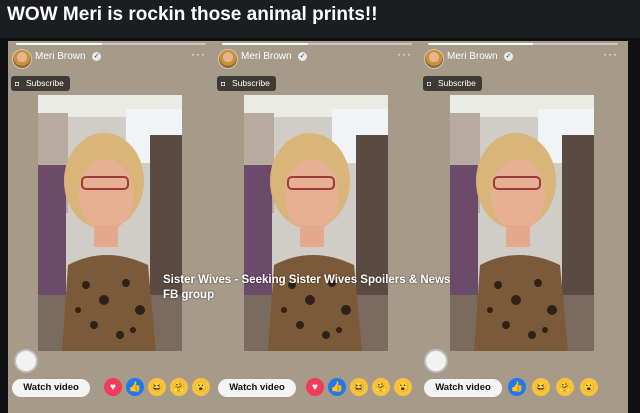 The image size is (640, 413). What do you see at coordinates (189, 295) in the screenshot?
I see `watermark-line-2: FB group` at bounding box center [189, 295].